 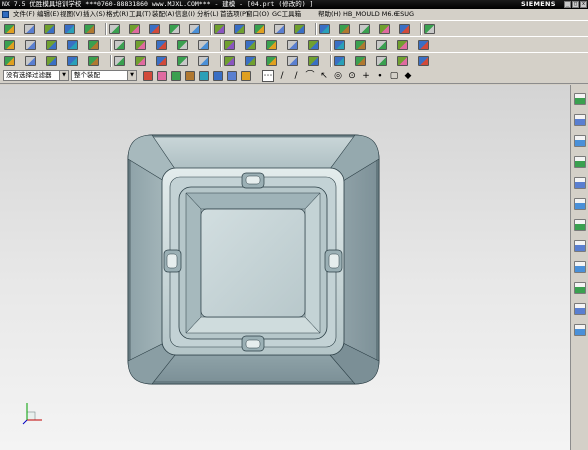 What do you see at coordinates (259, 29) in the screenshot?
I see `shaded-icon` at bounding box center [259, 29].